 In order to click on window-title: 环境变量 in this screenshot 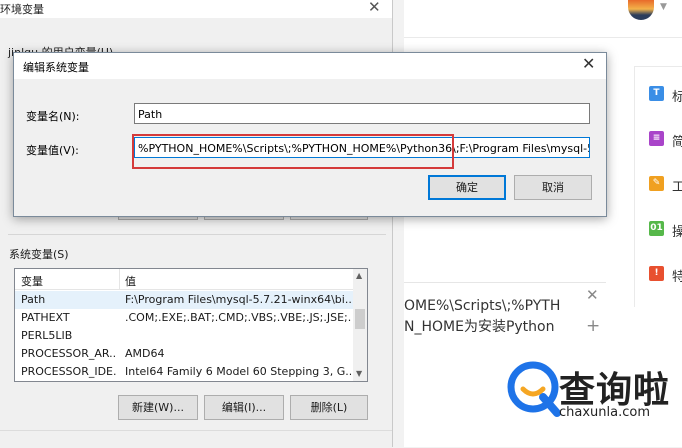, I will do `click(22, 9)`.